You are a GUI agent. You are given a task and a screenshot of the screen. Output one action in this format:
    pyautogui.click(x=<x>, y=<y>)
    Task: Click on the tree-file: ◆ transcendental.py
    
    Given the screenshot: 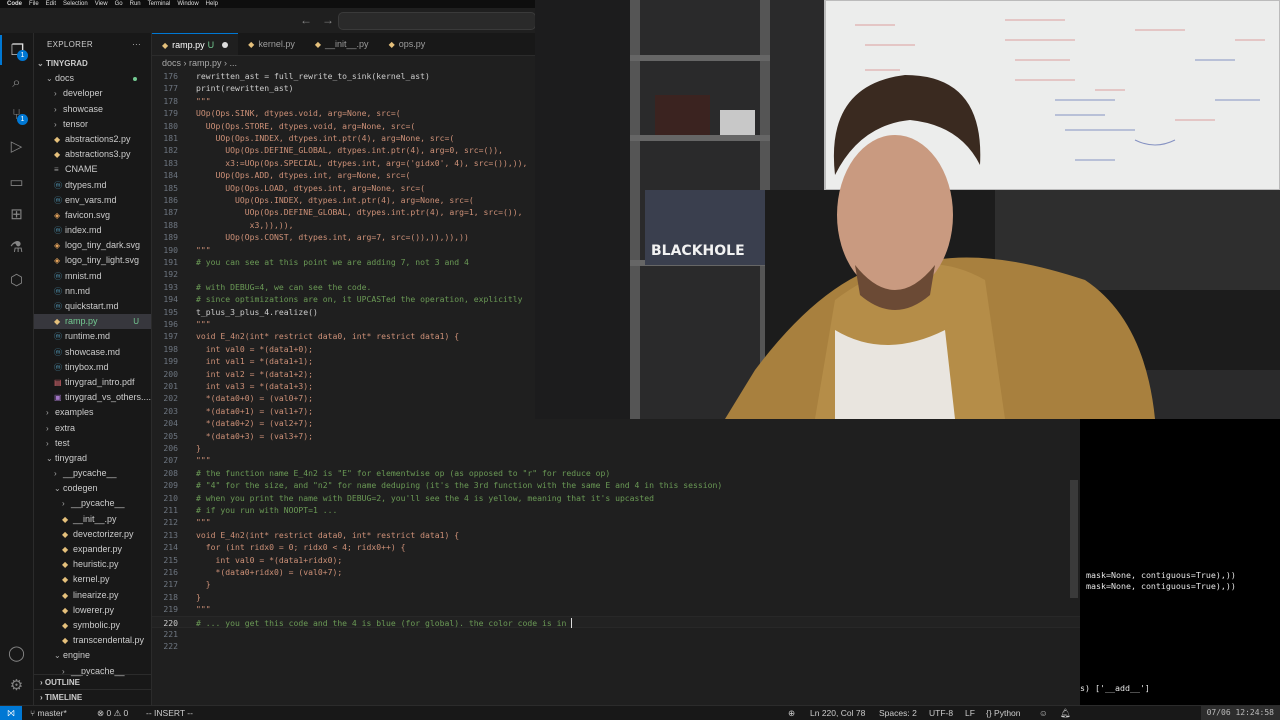 What is the action you would take?
    pyautogui.click(x=92, y=640)
    